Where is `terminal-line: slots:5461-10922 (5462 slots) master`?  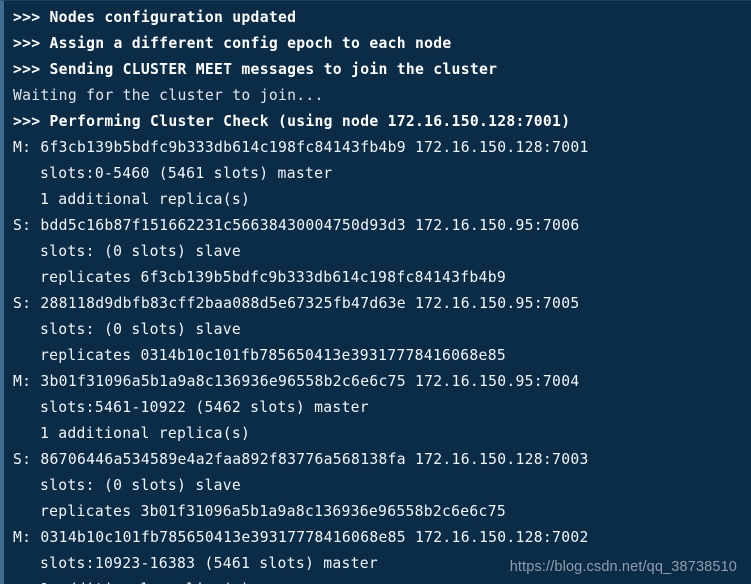 terminal-line: slots:5461-10922 (5462 slots) master is located at coordinates (204, 407).